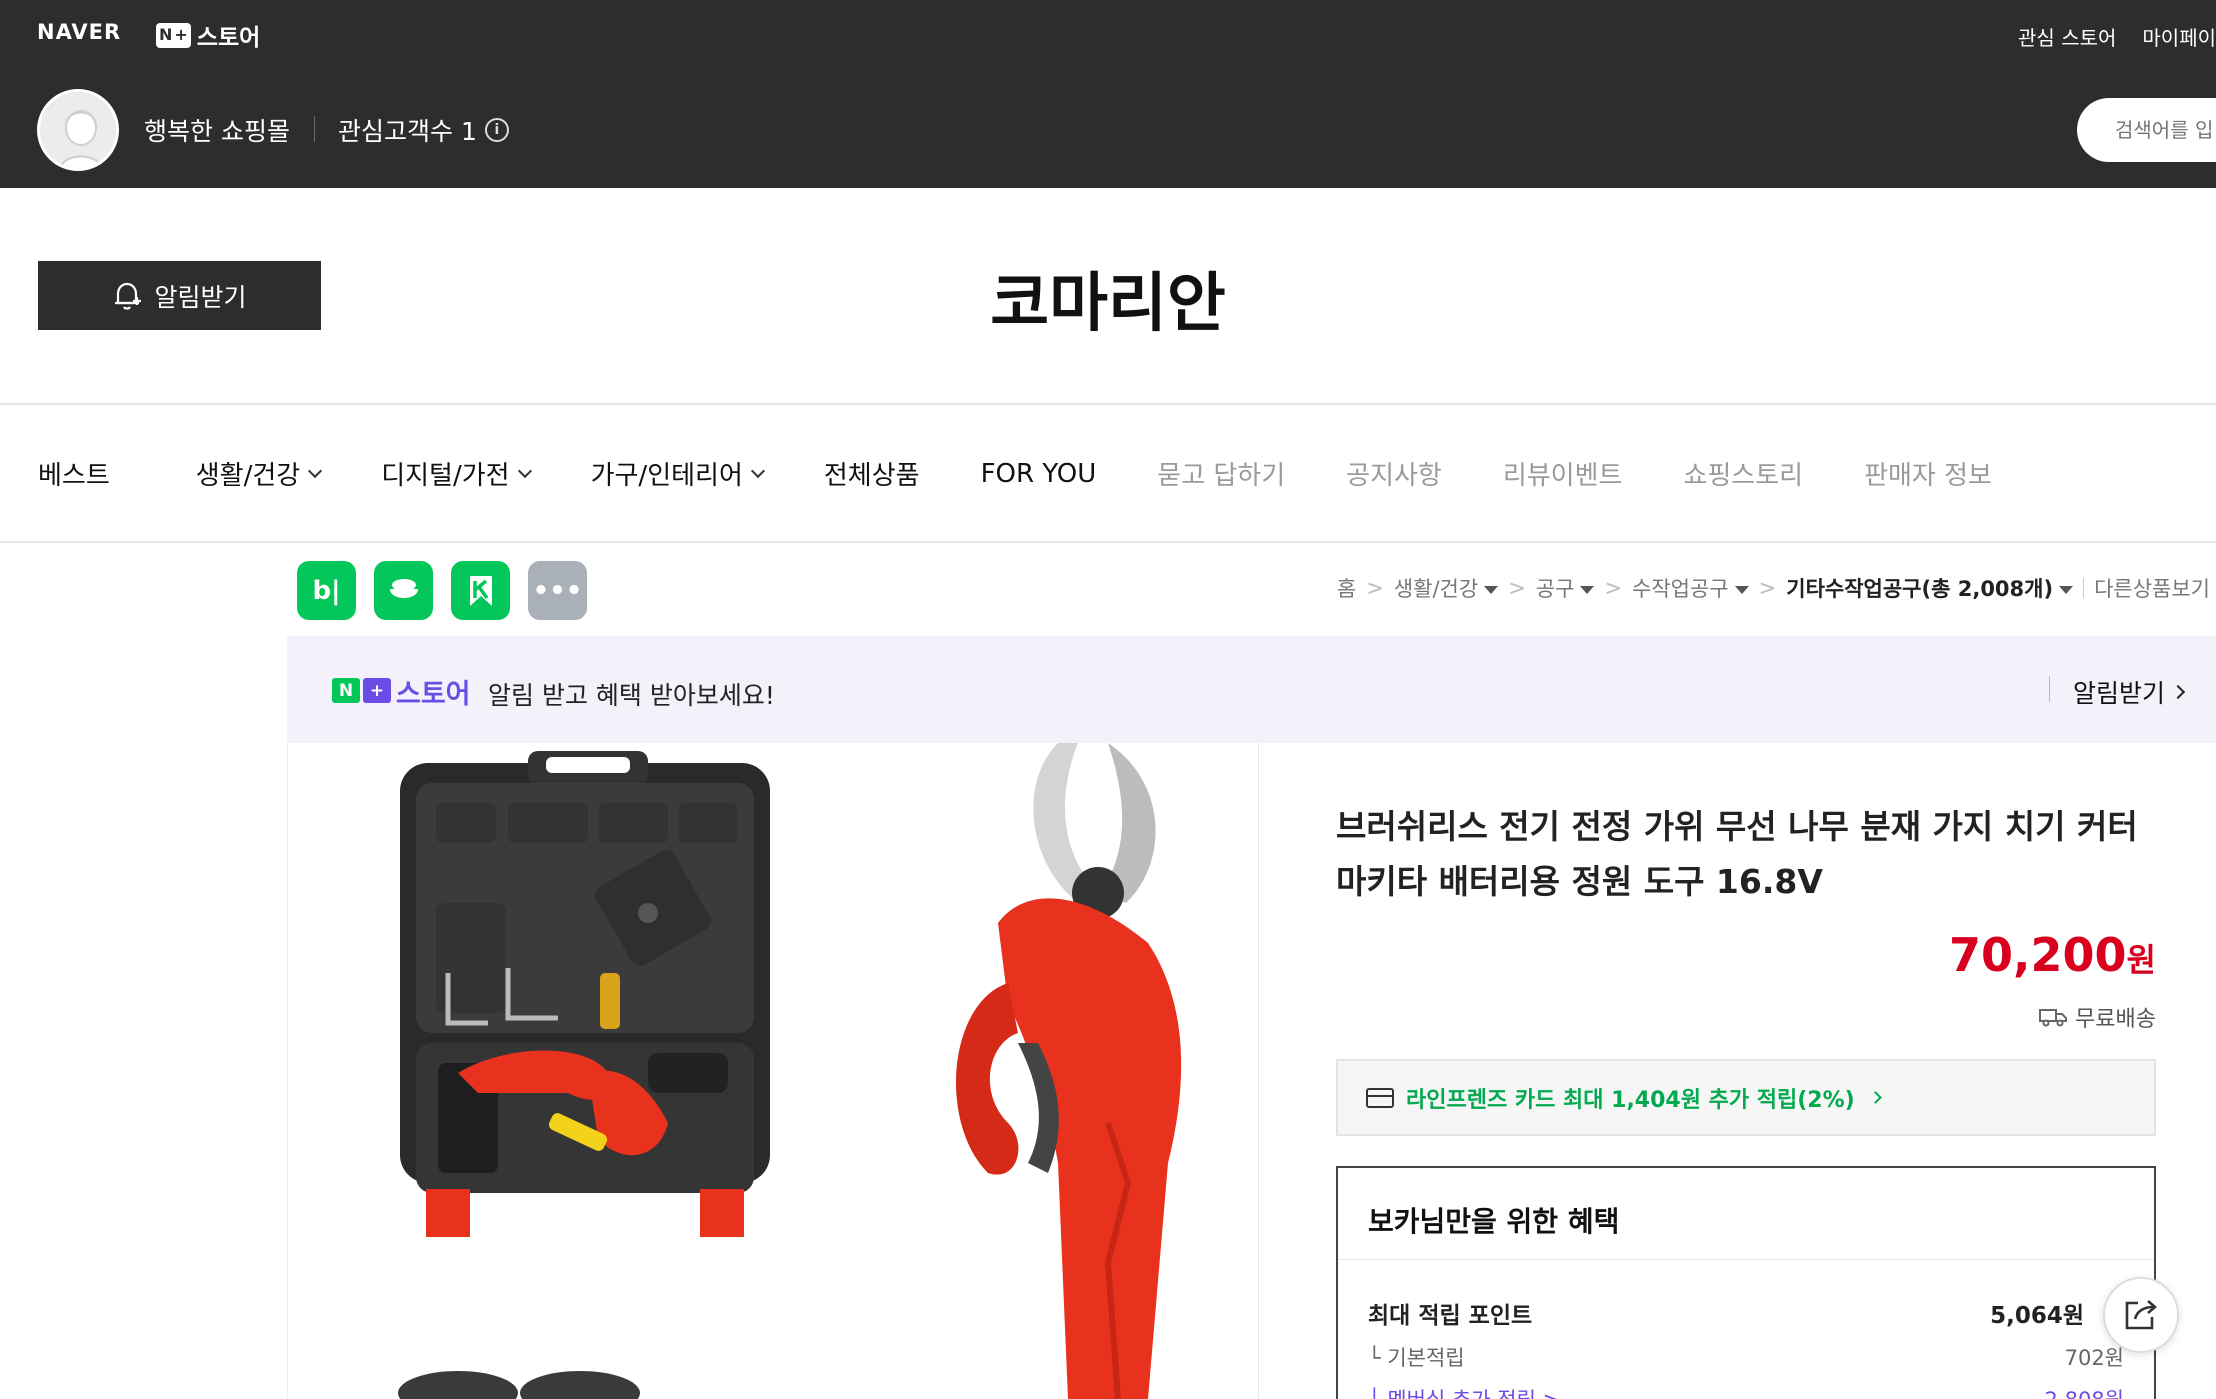  I want to click on cafe-icon, so click(403, 590).